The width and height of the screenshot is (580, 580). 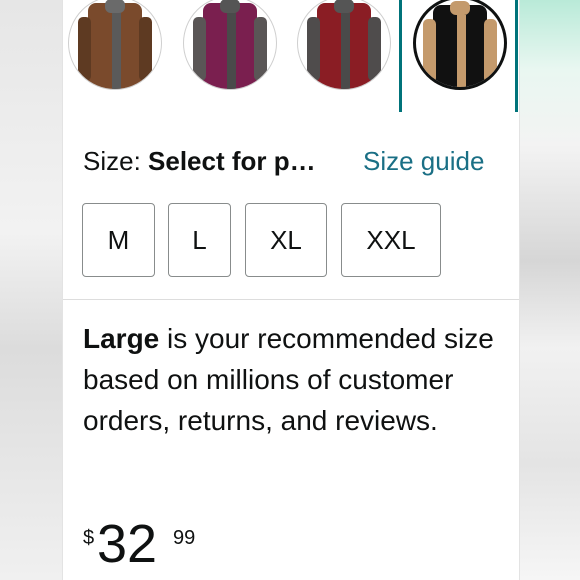 I want to click on size-label: Size:, so click(x=116, y=161).